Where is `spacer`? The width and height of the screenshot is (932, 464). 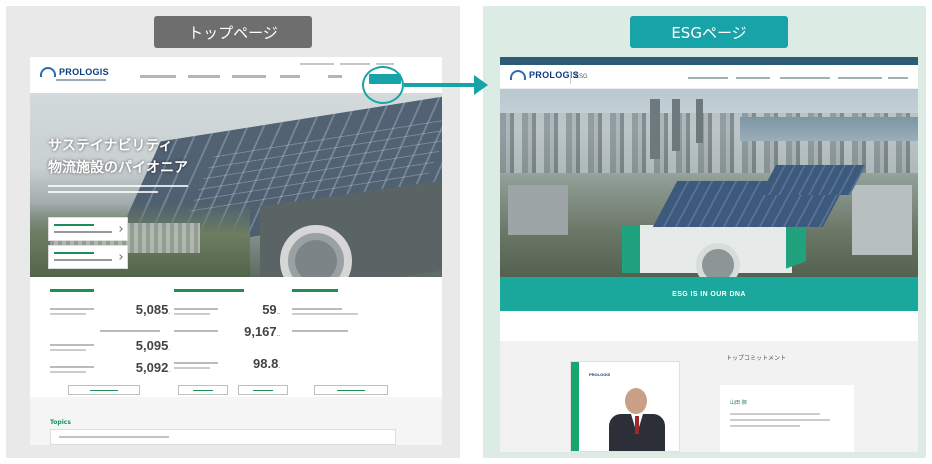
spacer is located at coordinates (709, 326).